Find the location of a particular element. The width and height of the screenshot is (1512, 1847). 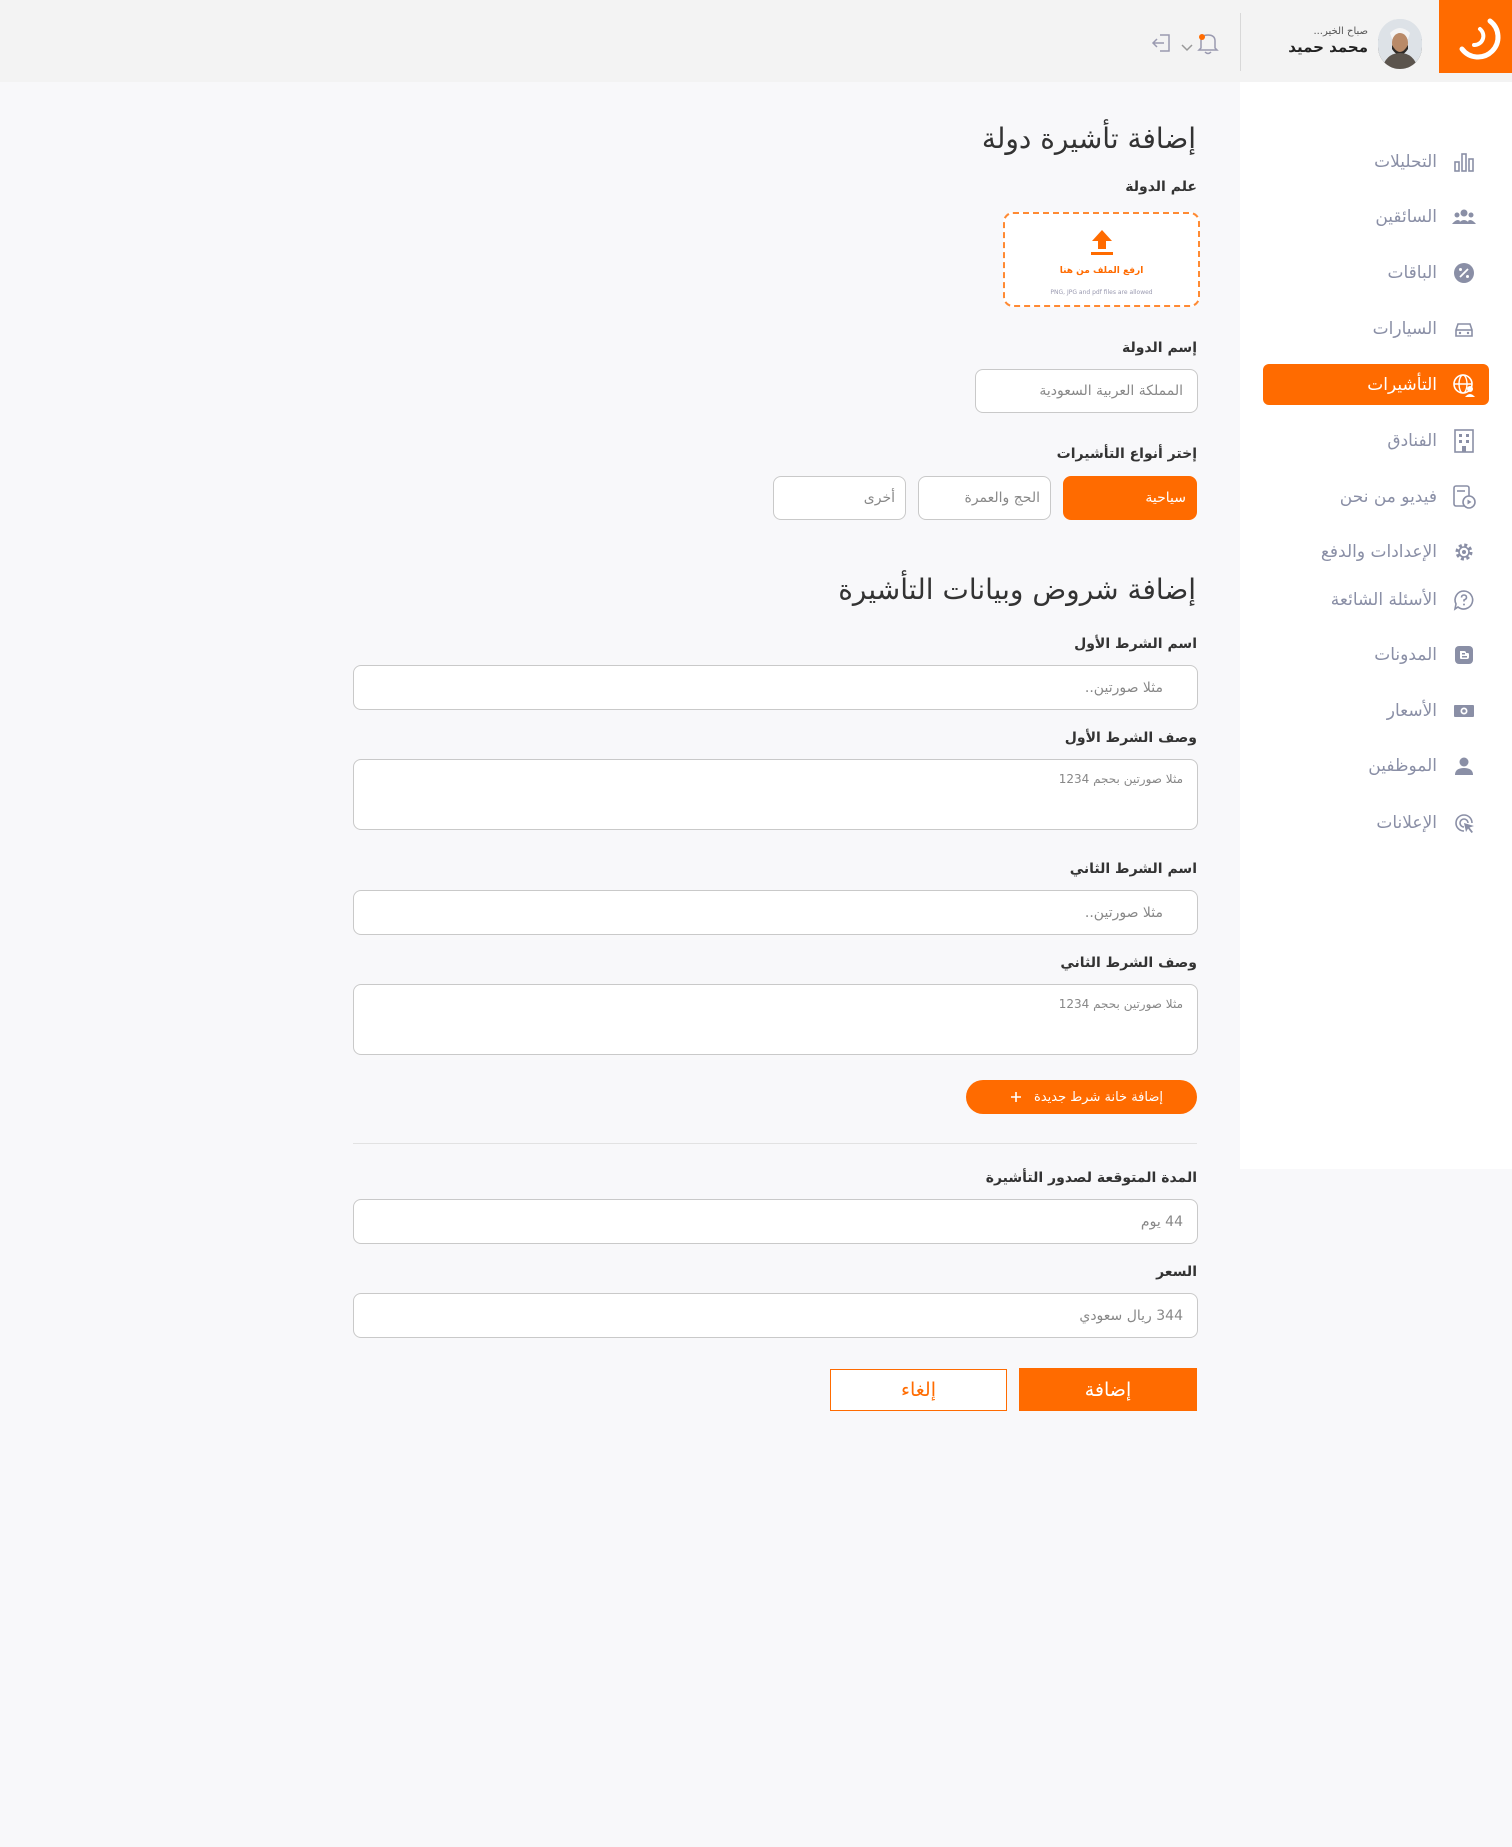

add-condition-button: إضافة خانة شرط جديدة is located at coordinates (1081, 1097).